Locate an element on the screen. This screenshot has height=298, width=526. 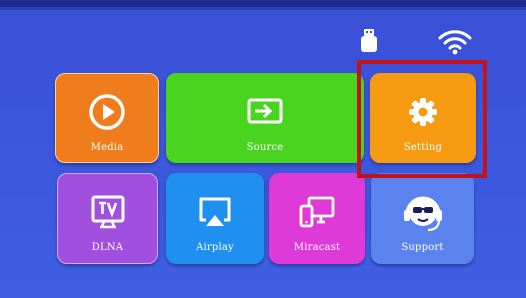
airplay-label: Airplay is located at coordinates (215, 247).